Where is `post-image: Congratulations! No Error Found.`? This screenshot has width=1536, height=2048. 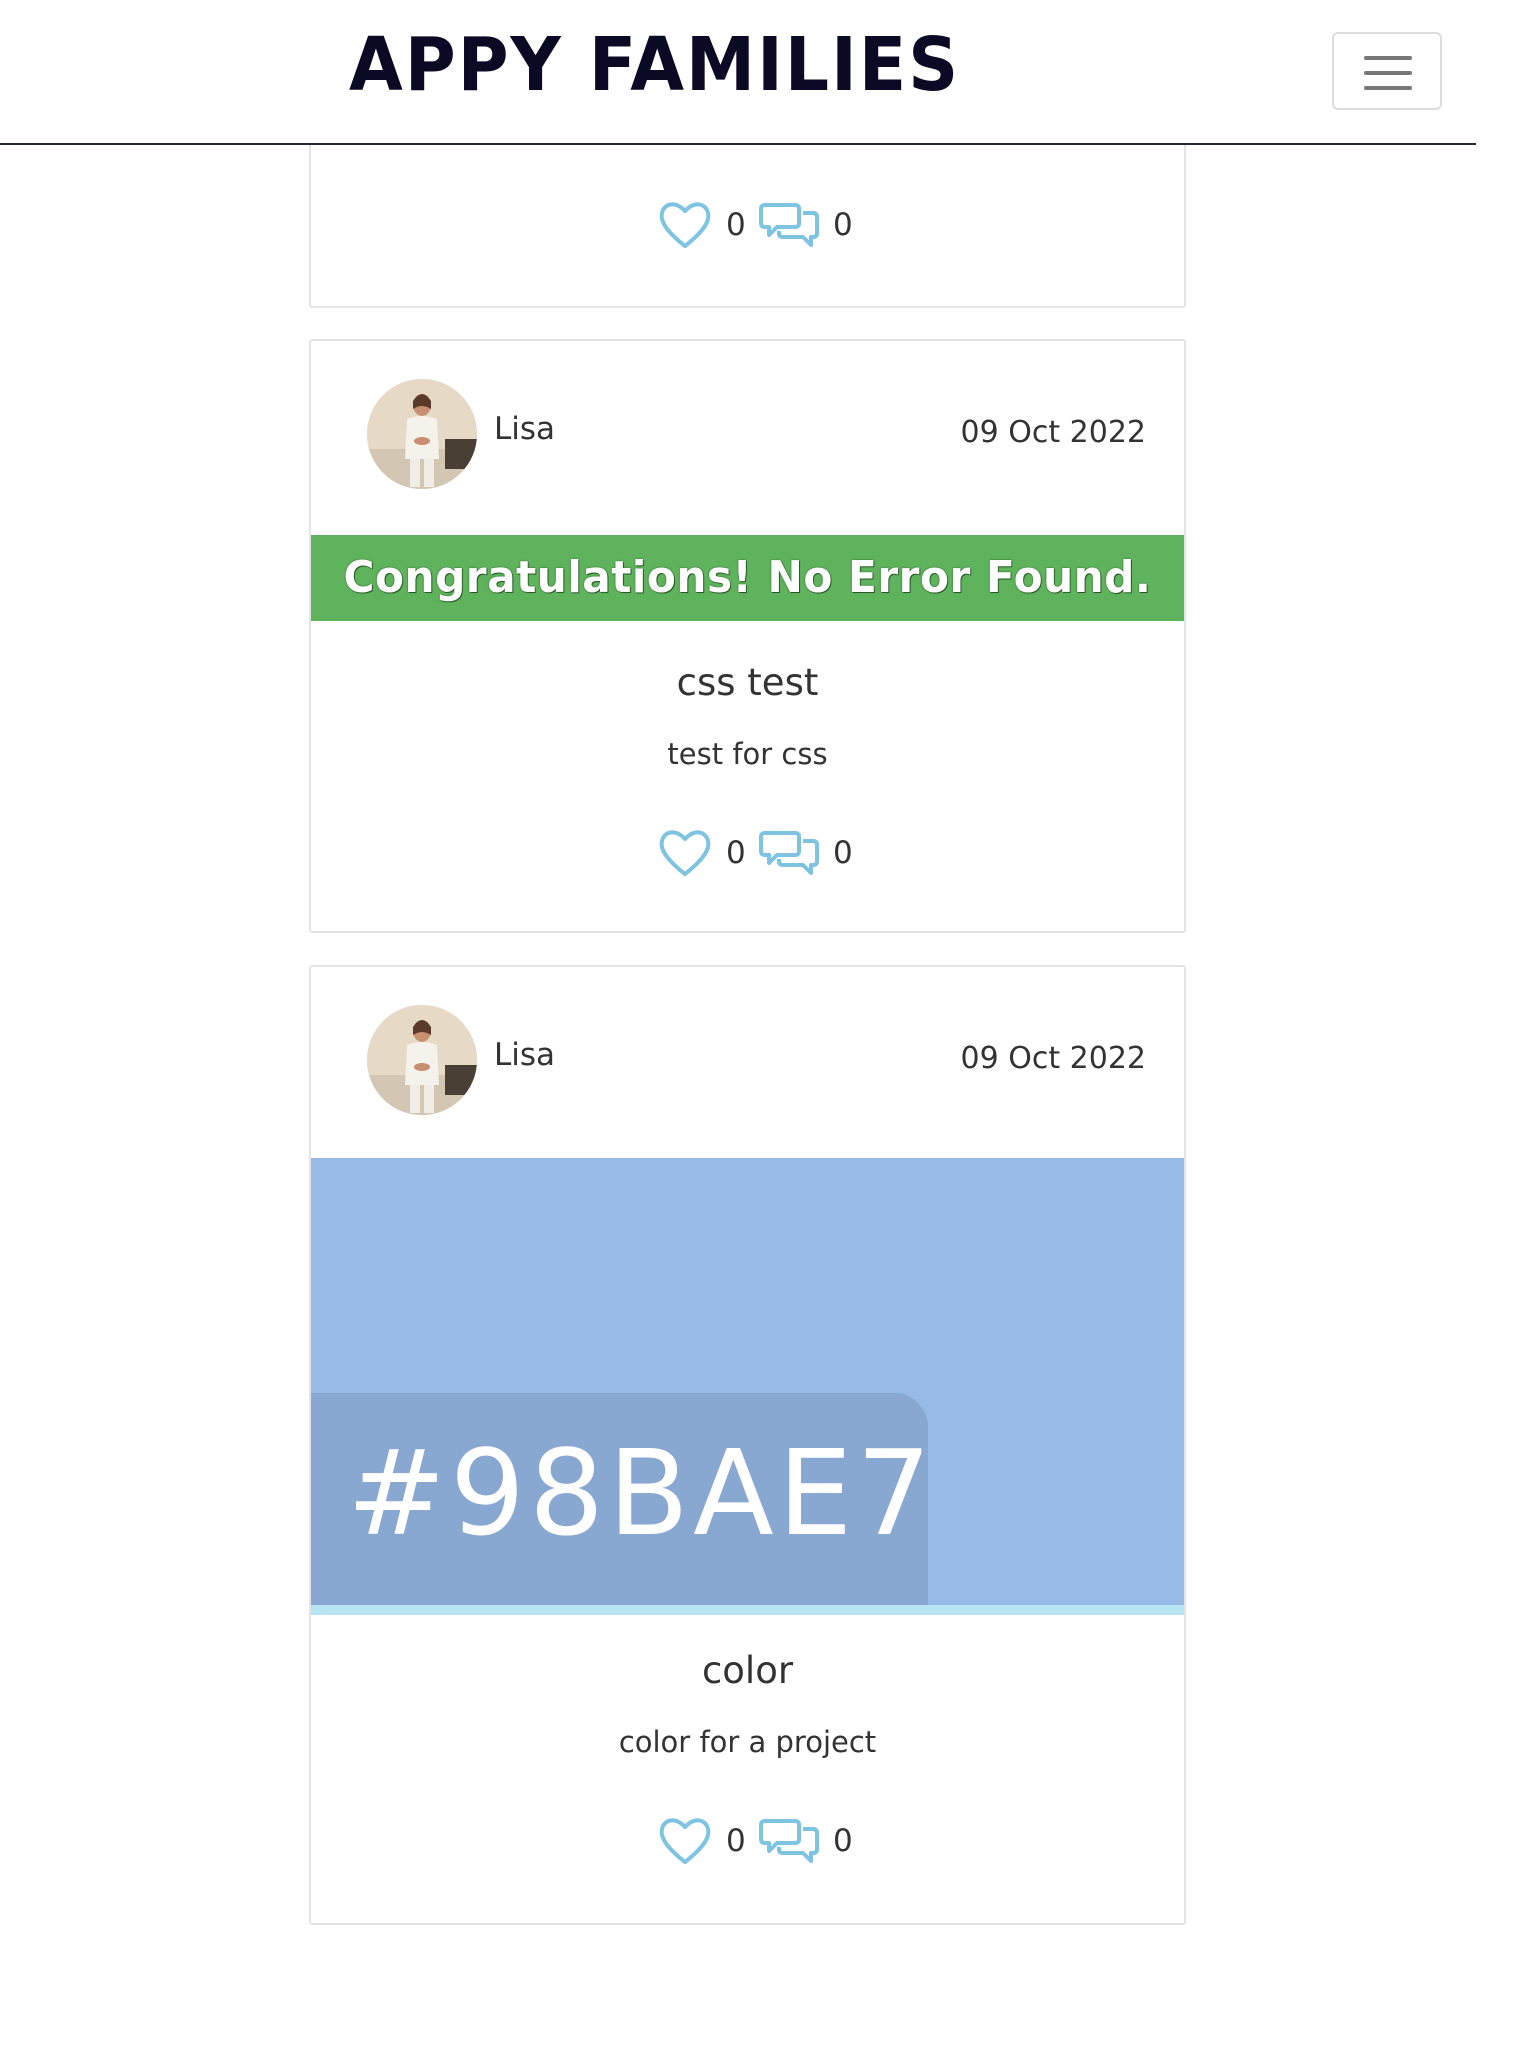 post-image: Congratulations! No Error Found. is located at coordinates (747, 578).